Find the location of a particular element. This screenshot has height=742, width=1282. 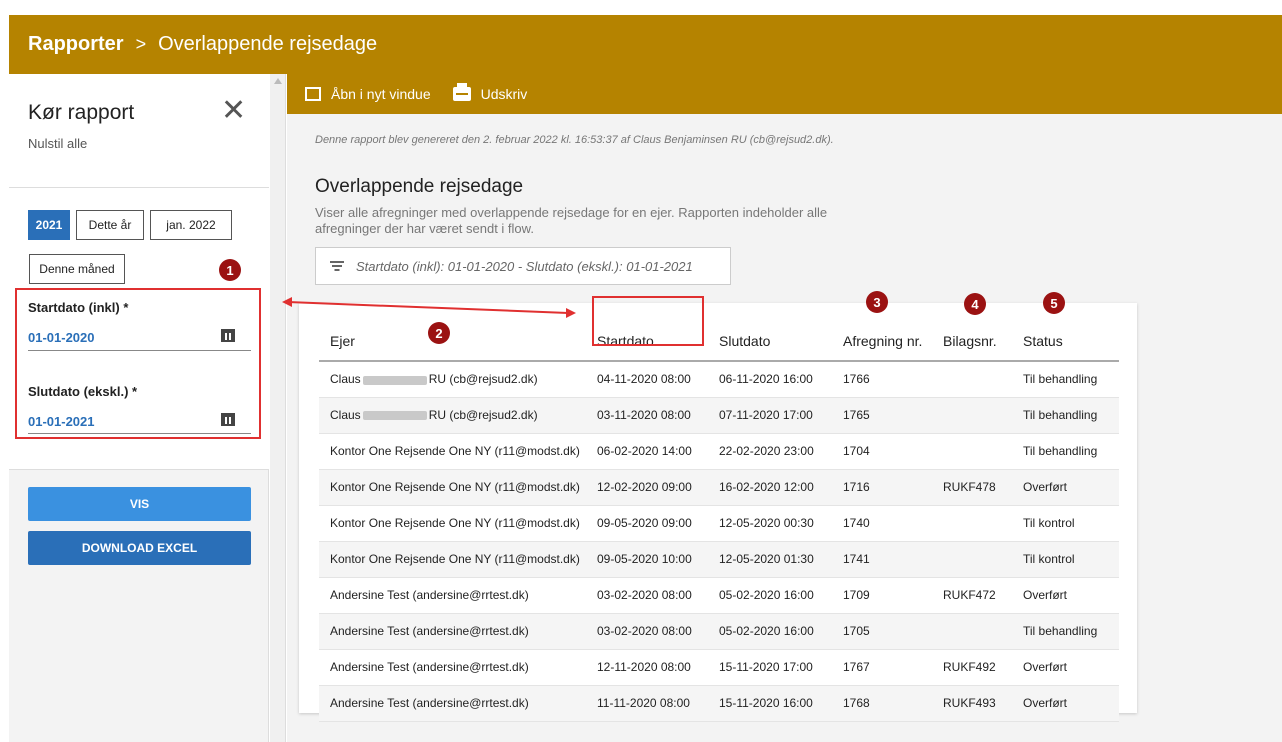

chip-this-year: Dette år is located at coordinates (110, 225).